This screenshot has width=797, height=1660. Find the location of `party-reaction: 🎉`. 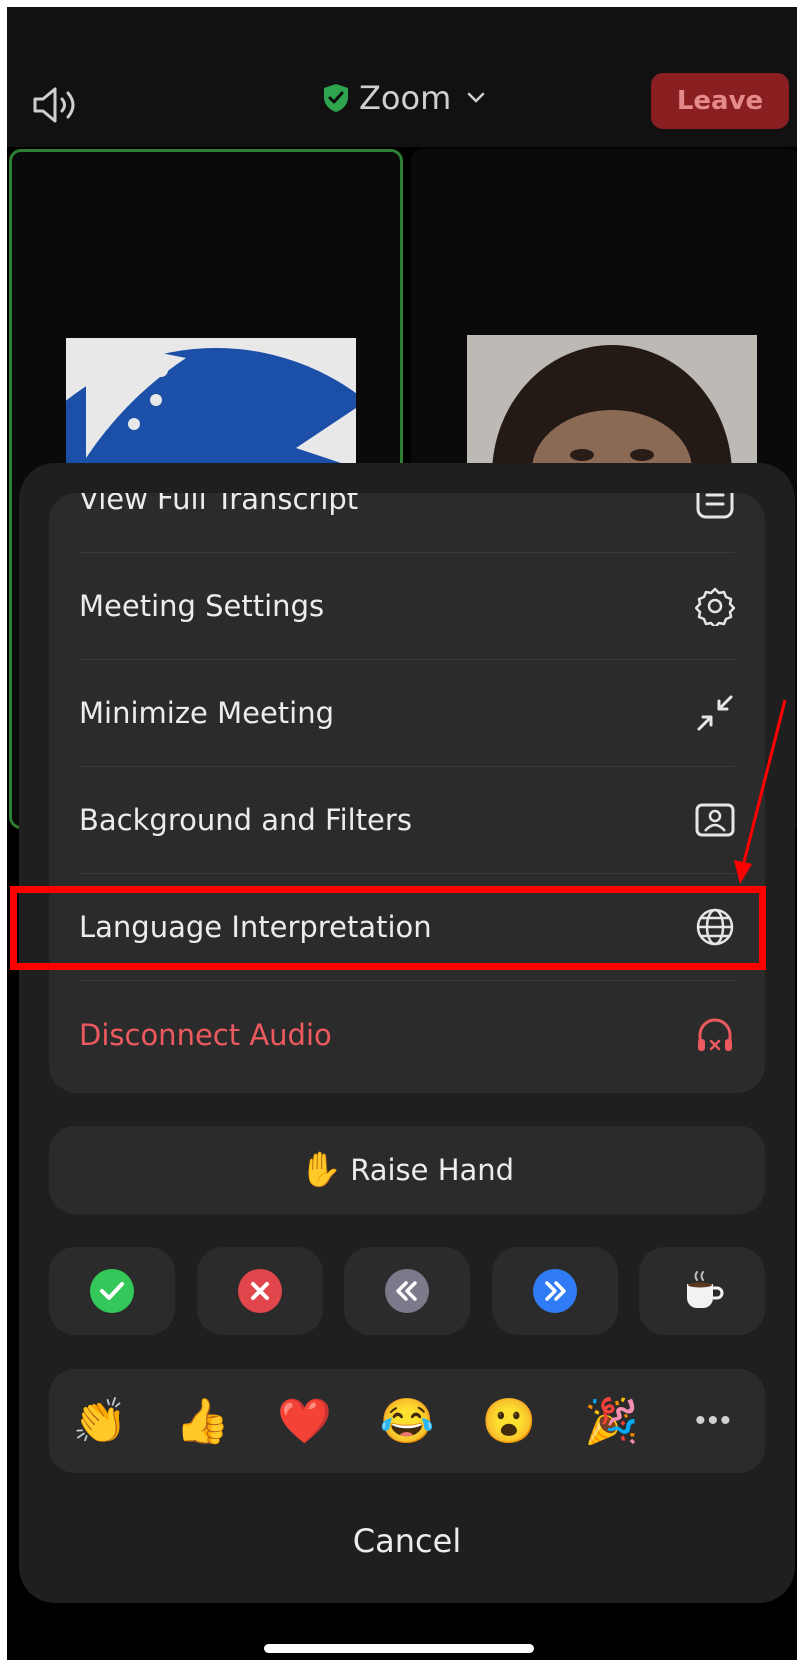

party-reaction: 🎉 is located at coordinates (612, 1421).